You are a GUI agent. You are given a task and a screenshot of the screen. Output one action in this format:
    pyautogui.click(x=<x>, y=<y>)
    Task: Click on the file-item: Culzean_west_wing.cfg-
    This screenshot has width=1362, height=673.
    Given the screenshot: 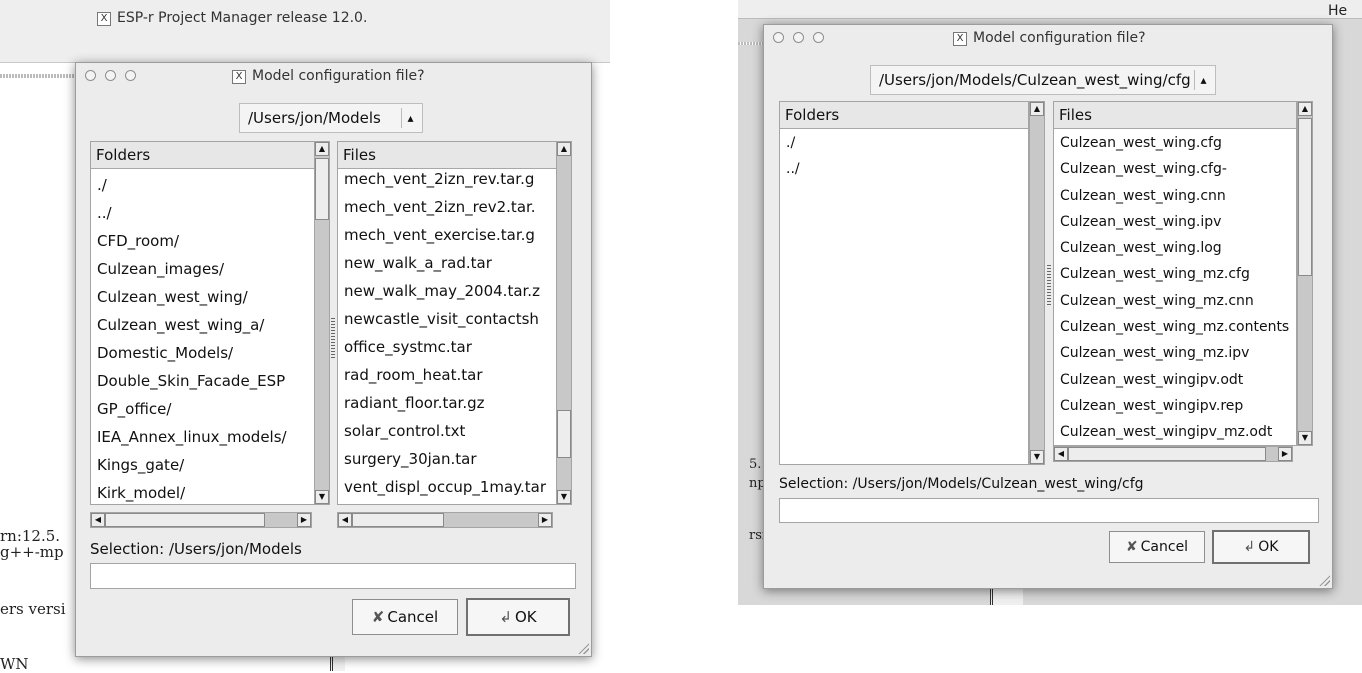 What is the action you would take?
    pyautogui.click(x=1175, y=169)
    